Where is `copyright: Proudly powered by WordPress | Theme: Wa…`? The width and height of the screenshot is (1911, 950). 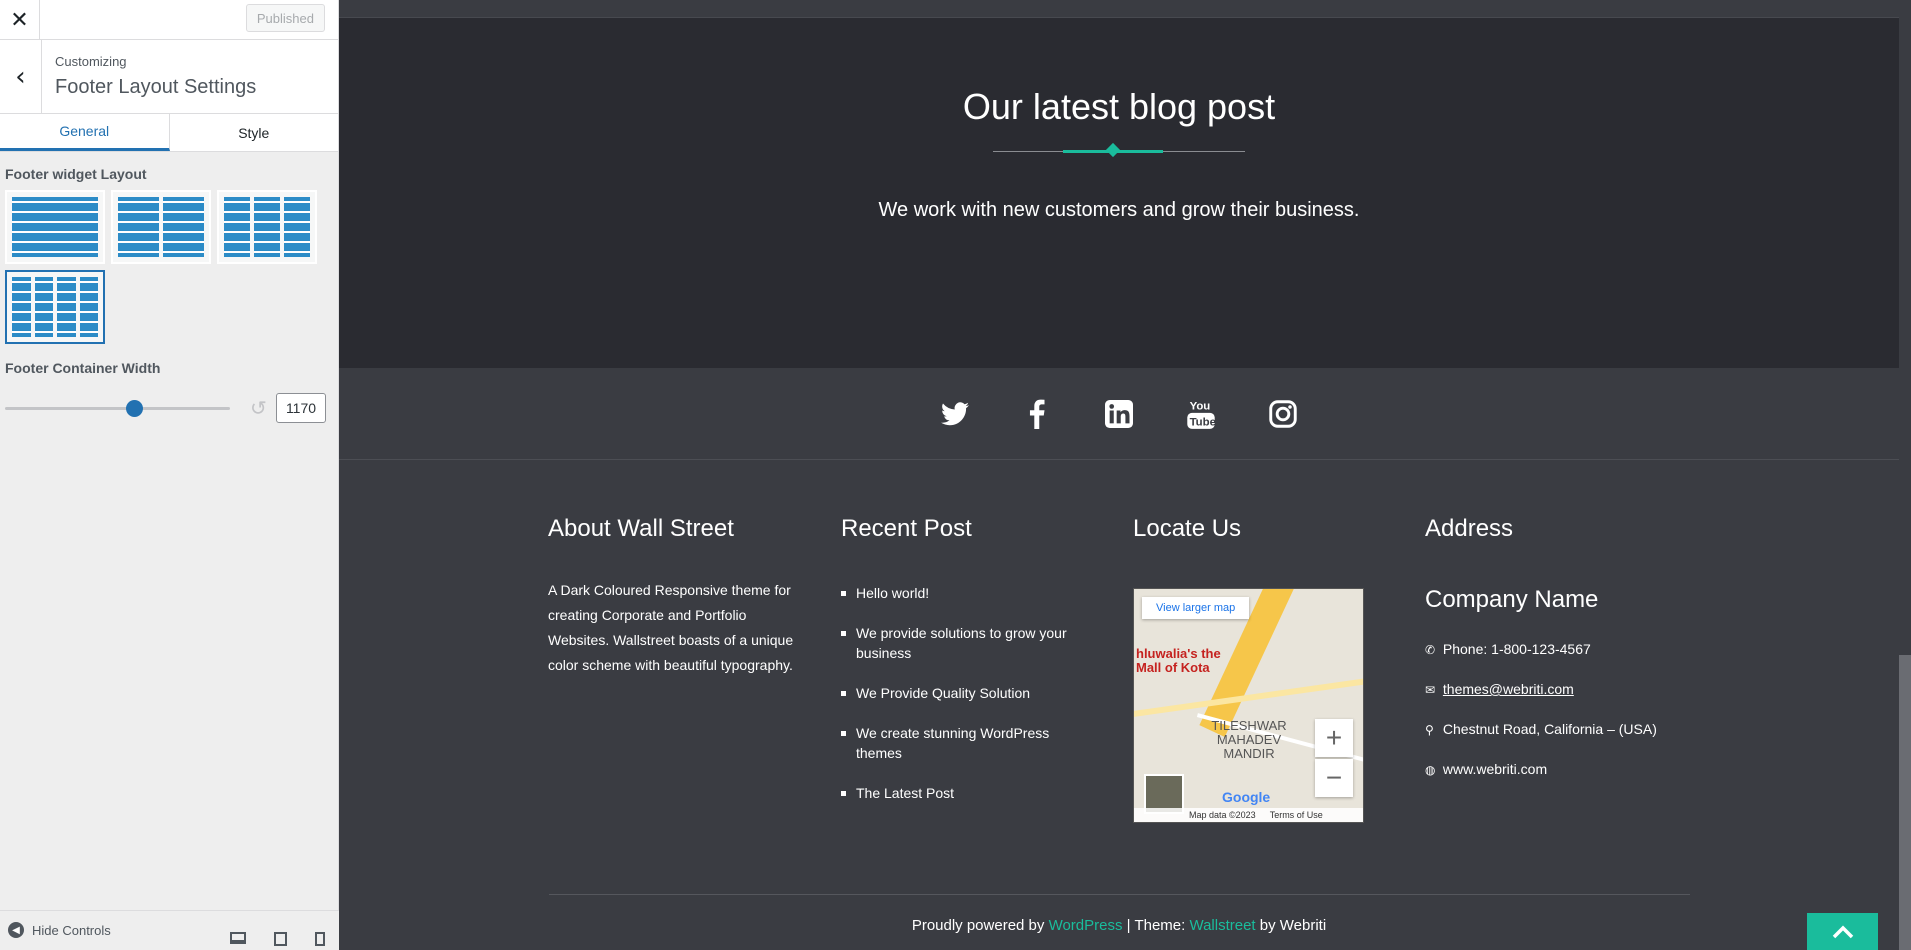 copyright: Proudly powered by WordPress | Theme: Wa… is located at coordinates (1119, 925).